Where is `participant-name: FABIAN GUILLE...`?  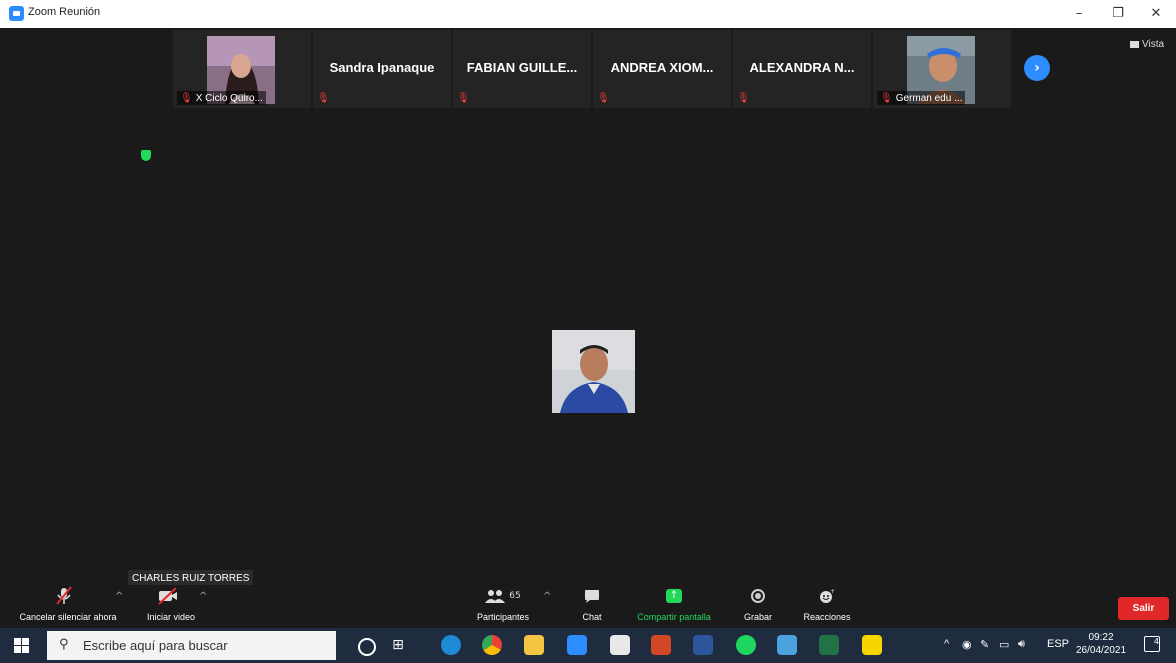
participant-name: FABIAN GUILLE... is located at coordinates (522, 67).